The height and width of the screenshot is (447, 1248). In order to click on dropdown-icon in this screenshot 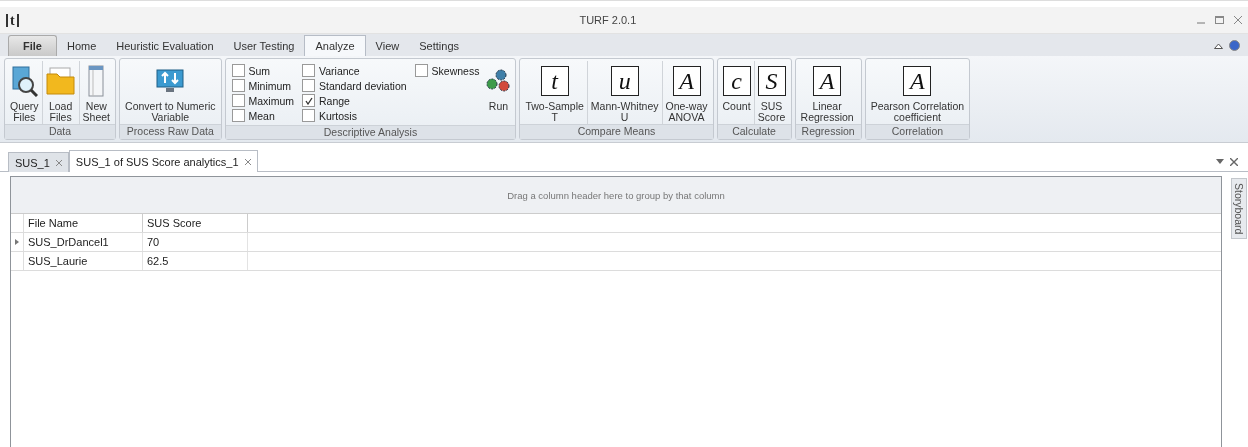, I will do `click(1220, 161)`.